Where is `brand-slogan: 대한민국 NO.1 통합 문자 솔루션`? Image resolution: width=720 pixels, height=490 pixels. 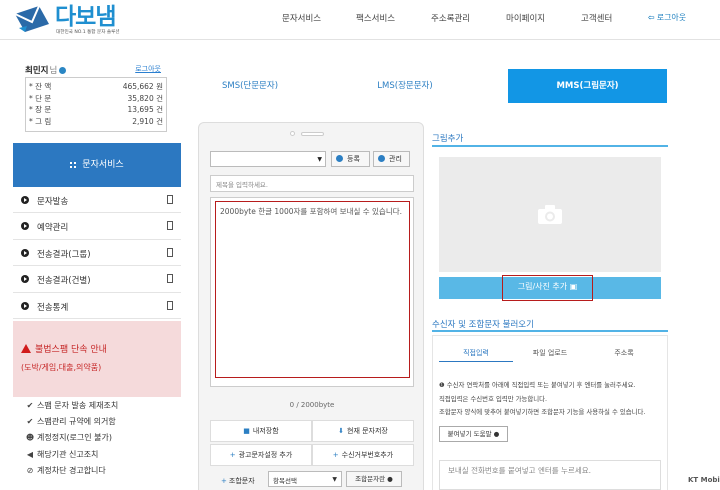
brand-slogan: 대한민국 NO.1 통합 문자 솔루션 is located at coordinates (88, 32).